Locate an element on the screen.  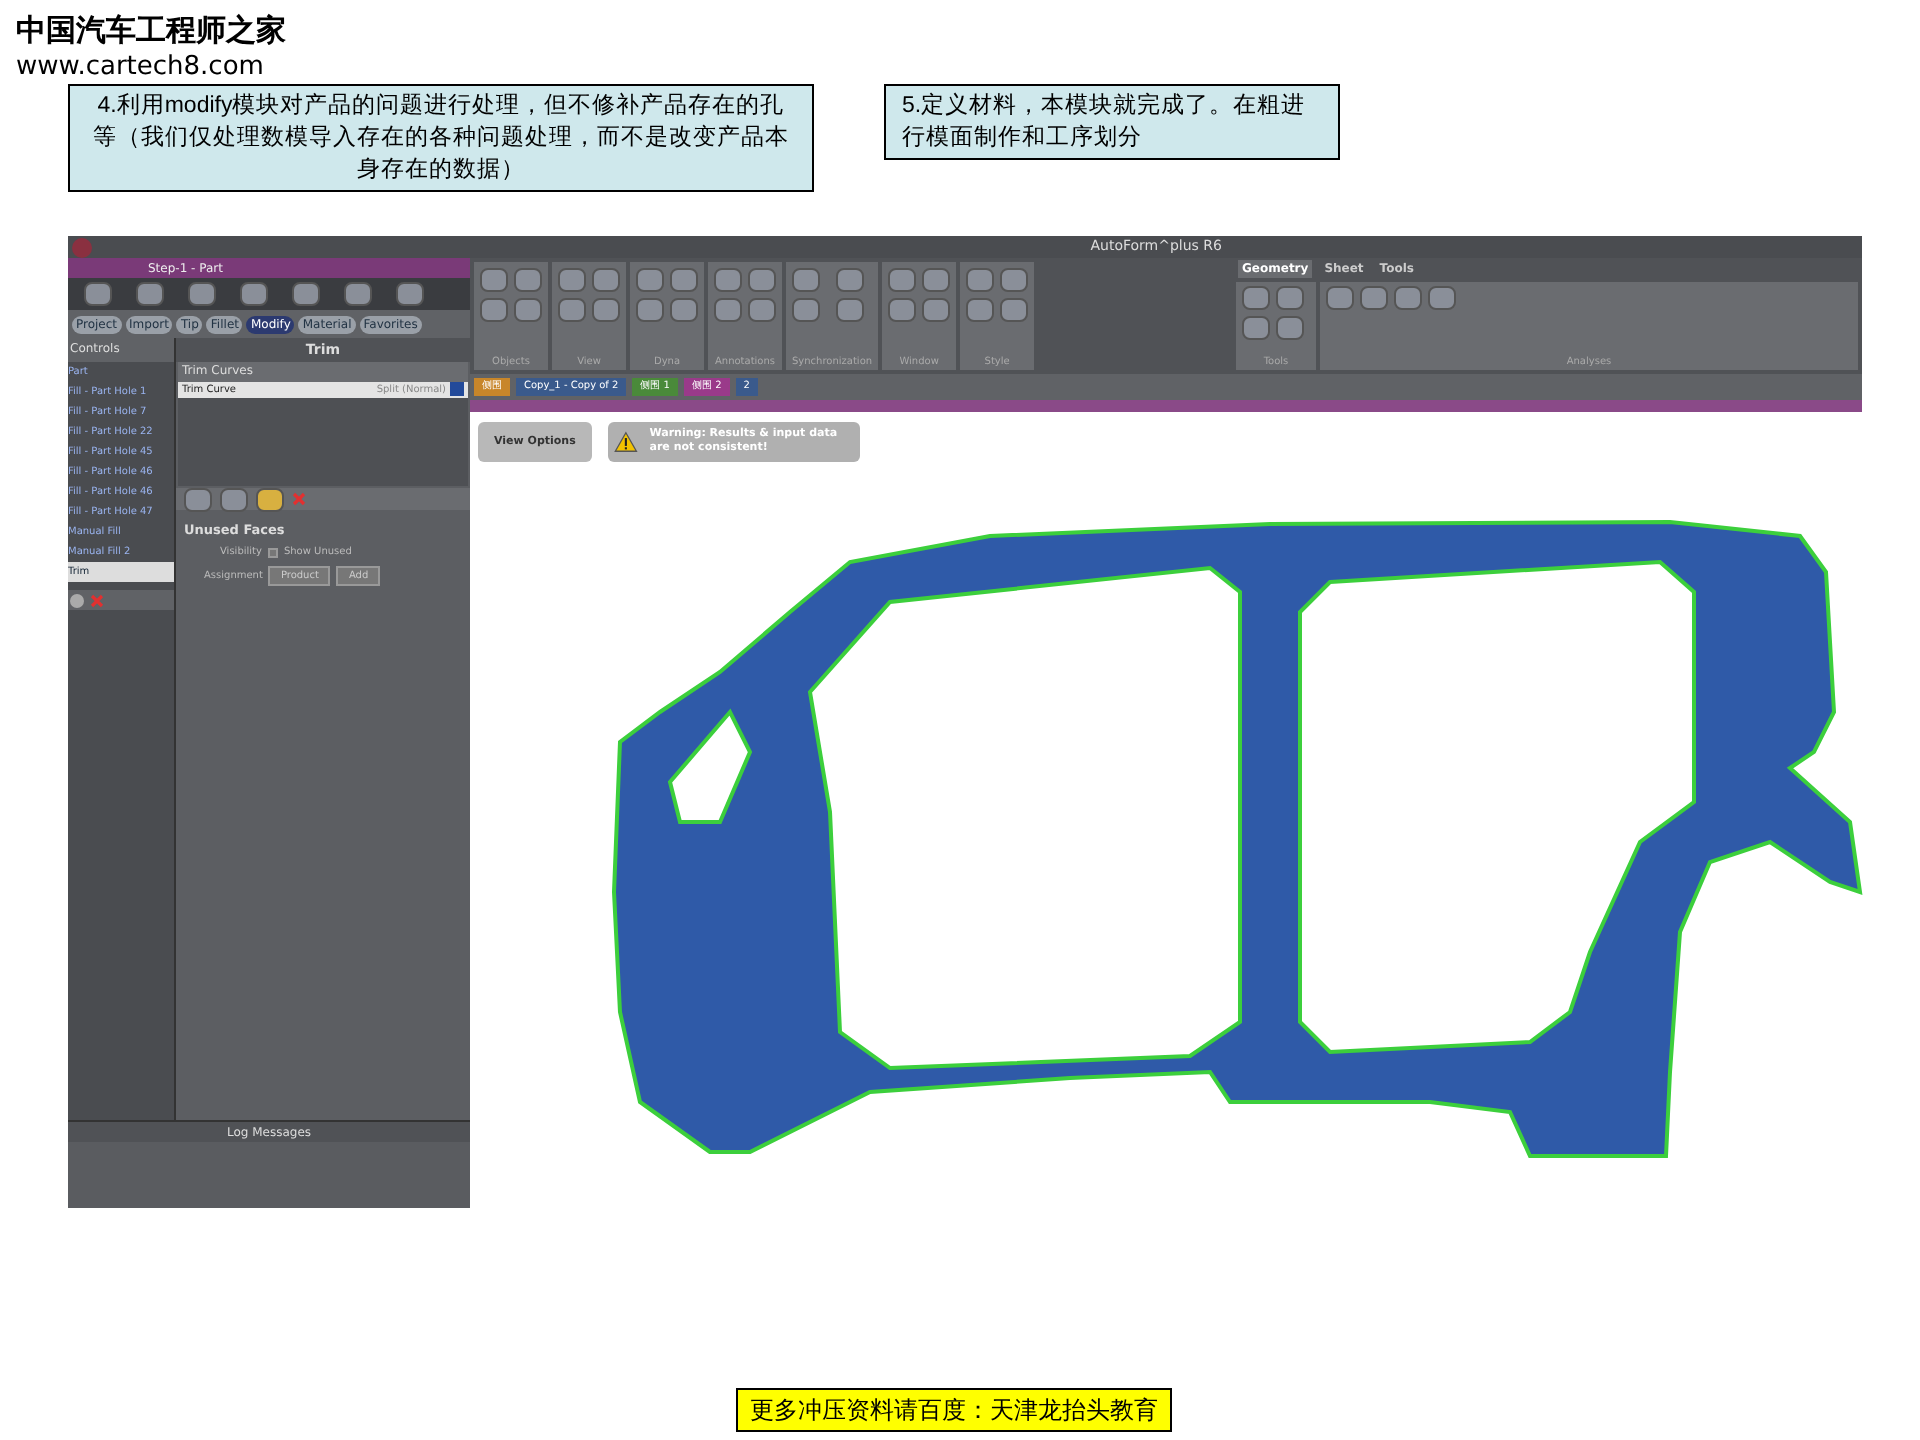
callout-note: 5.定义材料，本模块就完成了。在粗进行模面制作和工序划分 is located at coordinates (1112, 122).